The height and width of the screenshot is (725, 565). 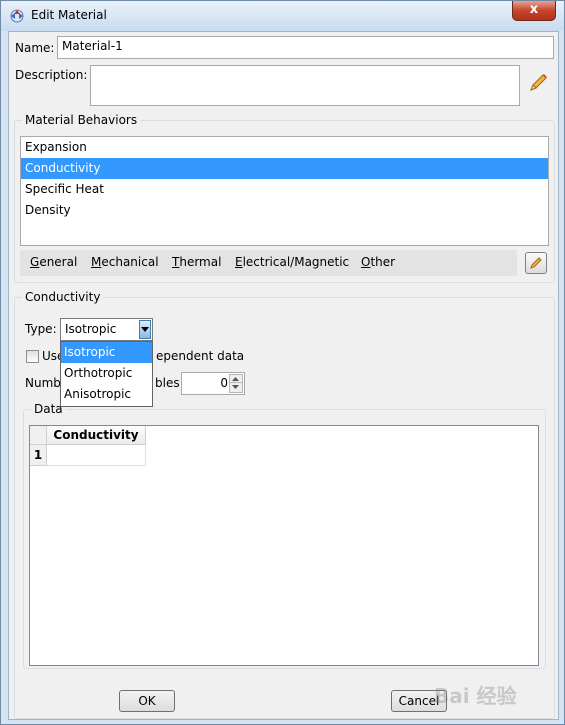 What do you see at coordinates (38, 435) in the screenshot?
I see `table-corner` at bounding box center [38, 435].